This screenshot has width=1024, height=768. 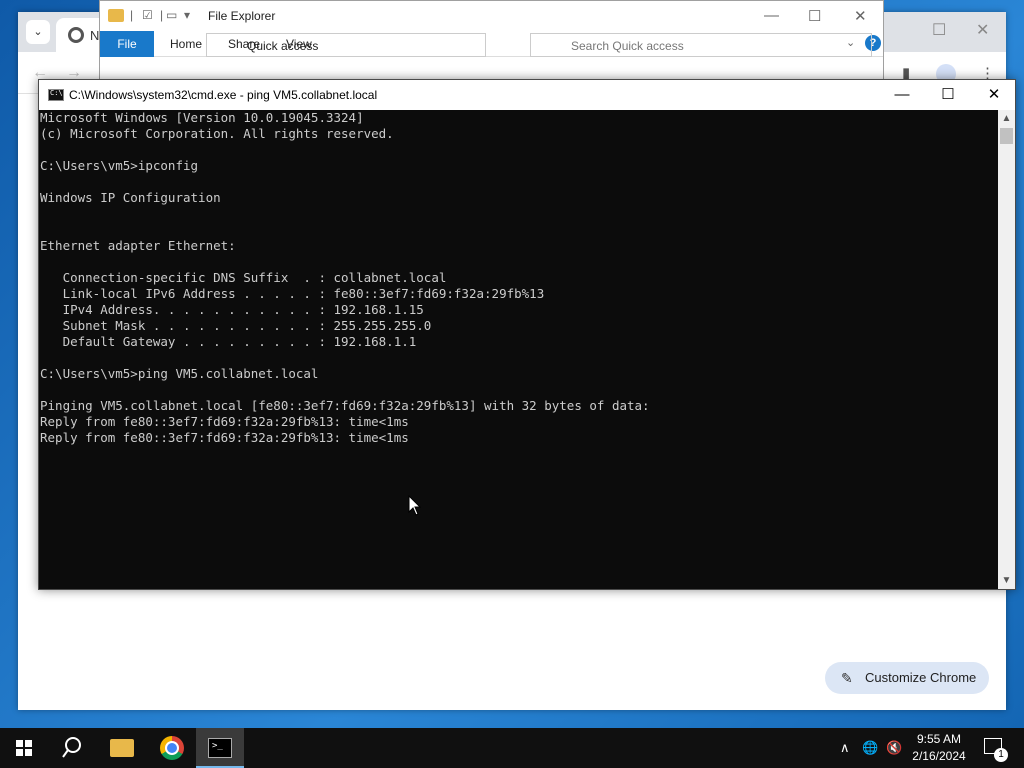 I want to click on chrome-tab-title: N, so click(x=95, y=35).